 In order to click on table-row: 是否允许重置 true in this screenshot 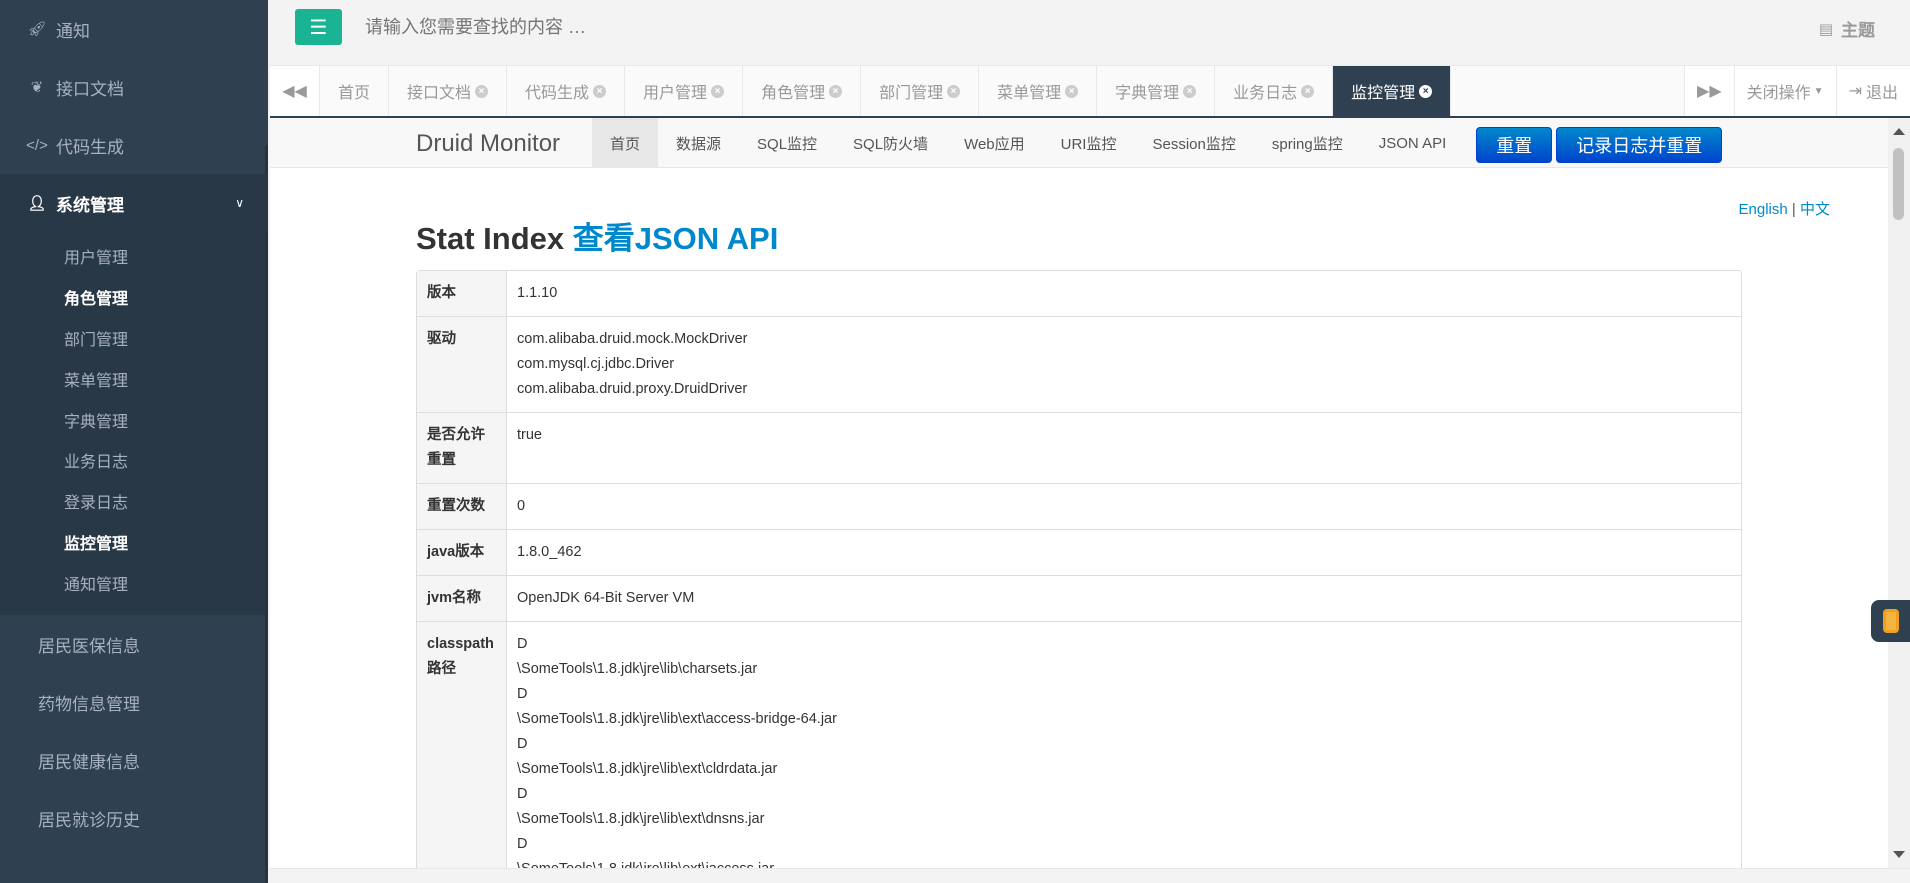, I will do `click(1079, 447)`.